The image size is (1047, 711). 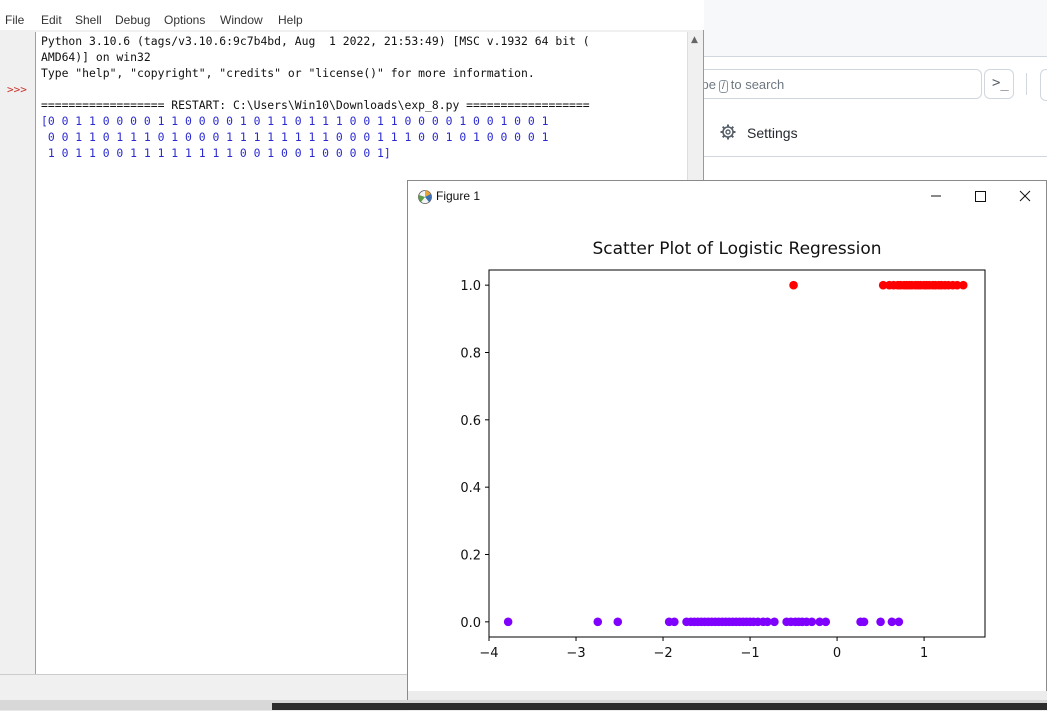 I want to click on terminal-icon: >_, so click(x=1000, y=83).